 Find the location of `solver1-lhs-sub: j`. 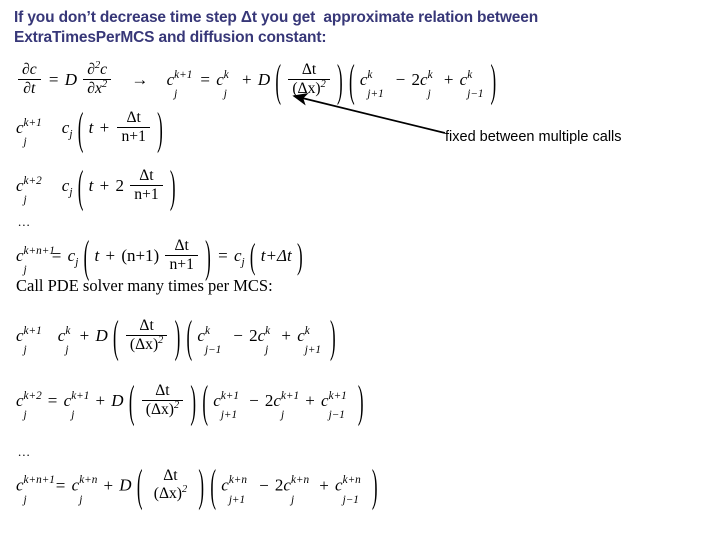

solver1-lhs-sub: j is located at coordinates (25, 350).